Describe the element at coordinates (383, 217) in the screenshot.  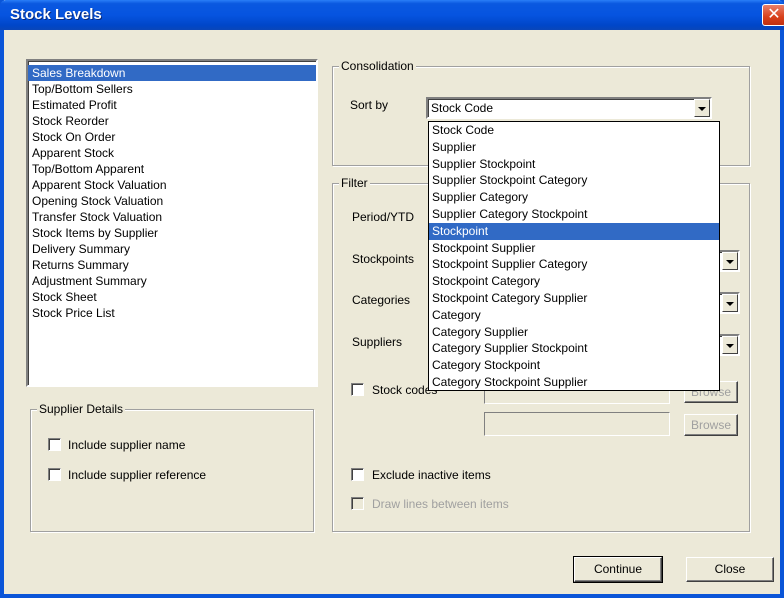
I see `period-ytd-label: Period/YTD` at that location.